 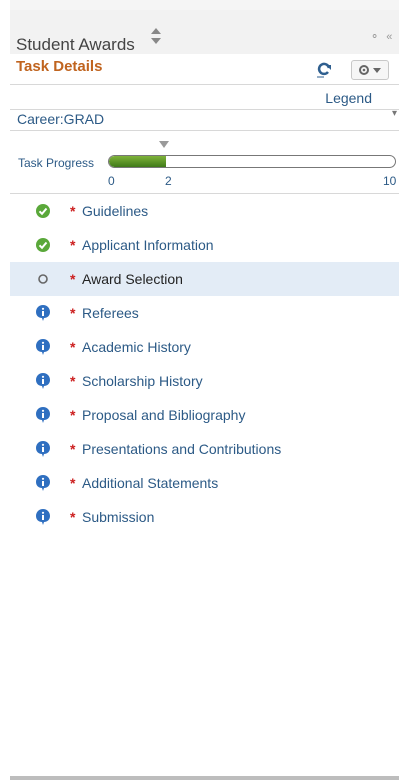 What do you see at coordinates (118, 517) in the screenshot?
I see `task-label: Submission` at bounding box center [118, 517].